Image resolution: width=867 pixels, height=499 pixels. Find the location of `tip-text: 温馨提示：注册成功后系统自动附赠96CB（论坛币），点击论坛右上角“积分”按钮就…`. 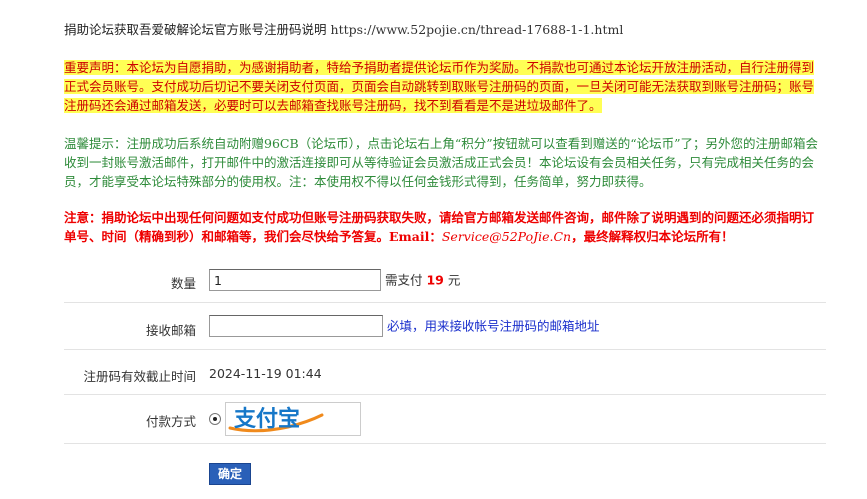

tip-text: 温馨提示：注册成功后系统自动附赠96CB（论坛币），点击论坛右上角“积分”按钮就… is located at coordinates (441, 162).